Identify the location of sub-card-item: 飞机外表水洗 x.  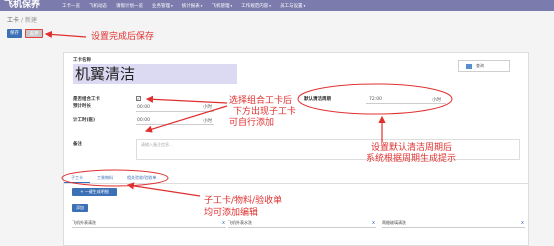
(302, 223).